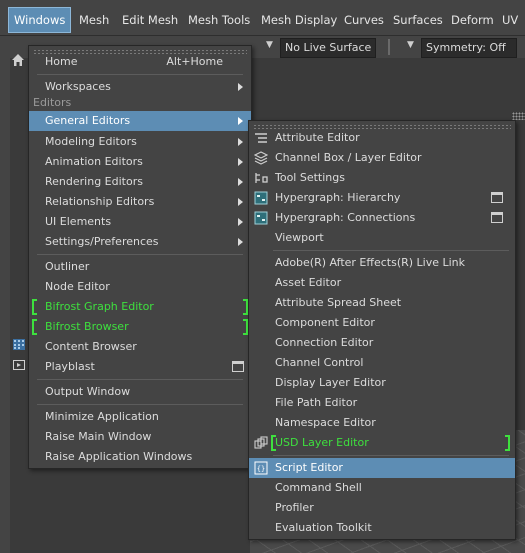 Image resolution: width=525 pixels, height=553 pixels. I want to click on menu-edit-mesh: Edit Mesh, so click(150, 20).